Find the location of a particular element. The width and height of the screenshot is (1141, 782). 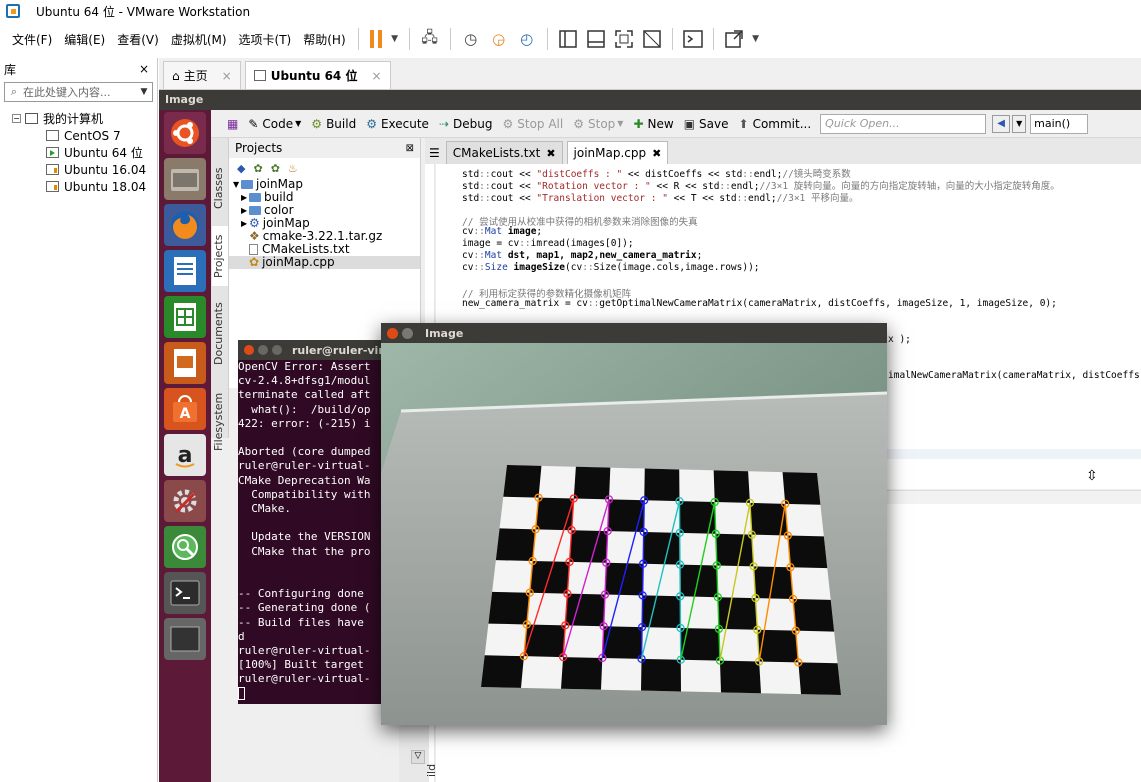

terminal-line: -- Configuring done is located at coordinates (301, 594).